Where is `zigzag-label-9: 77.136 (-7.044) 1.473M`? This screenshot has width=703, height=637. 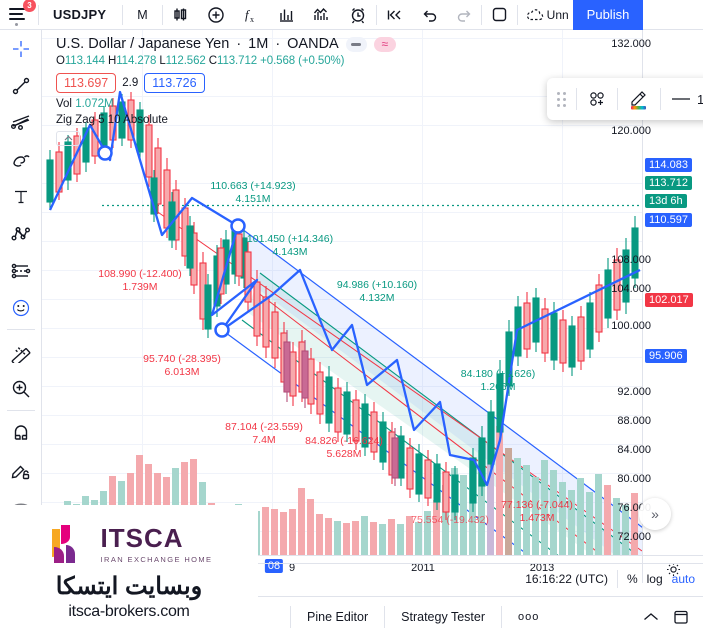
zigzag-label-9: 77.136 (-7.044) 1.473M is located at coordinates (537, 511).